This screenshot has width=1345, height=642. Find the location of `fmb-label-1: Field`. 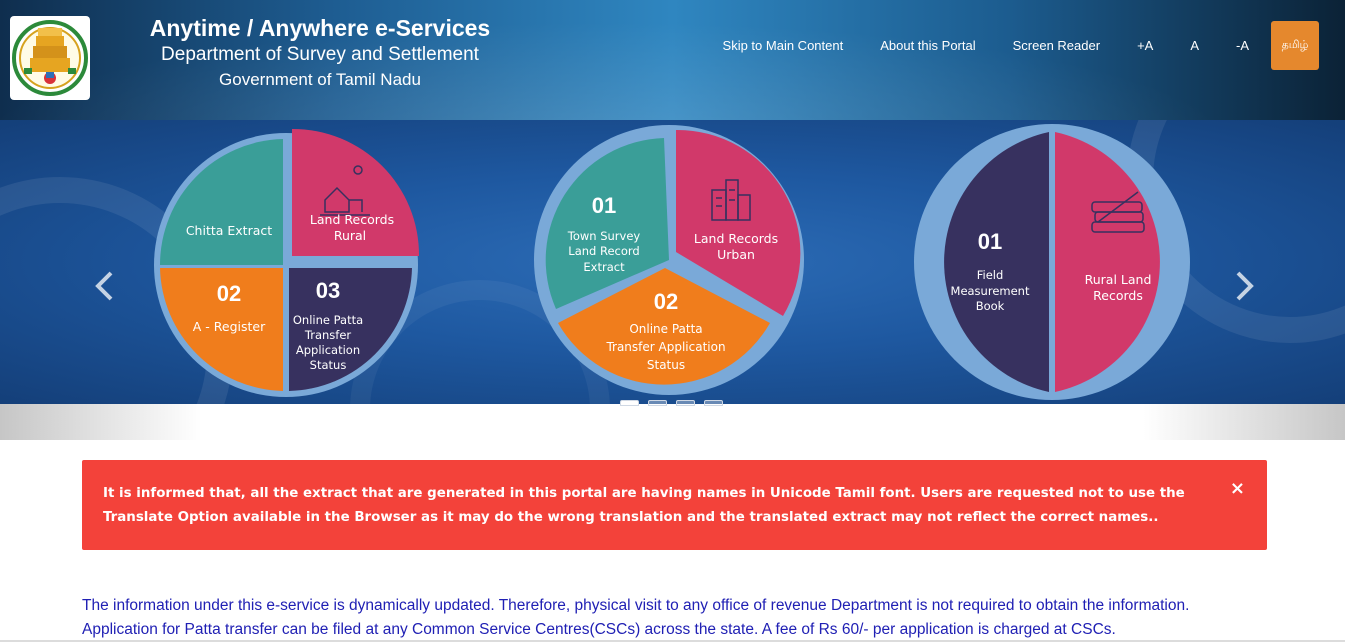

fmb-label-1: Field is located at coordinates (990, 275).